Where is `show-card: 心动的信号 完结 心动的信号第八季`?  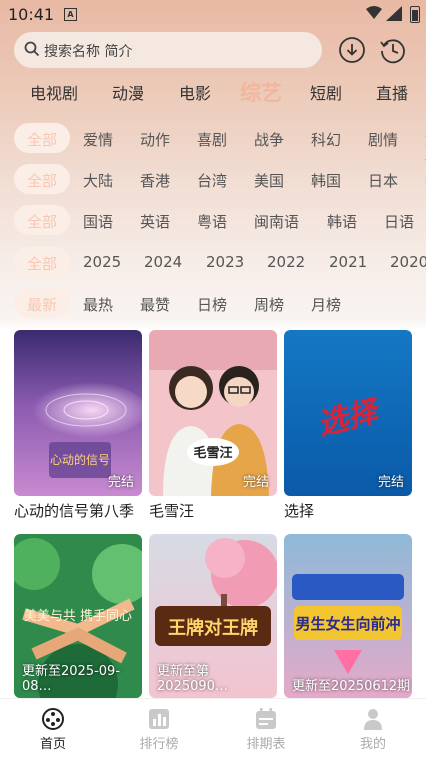
show-card: 心动的信号 完结 心动的信号第八季 is located at coordinates (78, 426).